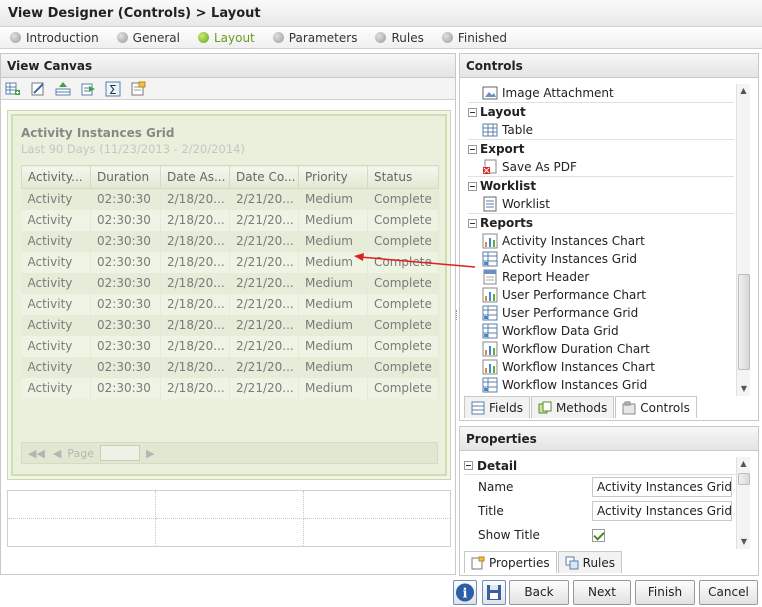 This screenshot has width=762, height=607. I want to click on tree-category-export: Export, so click(601, 148).